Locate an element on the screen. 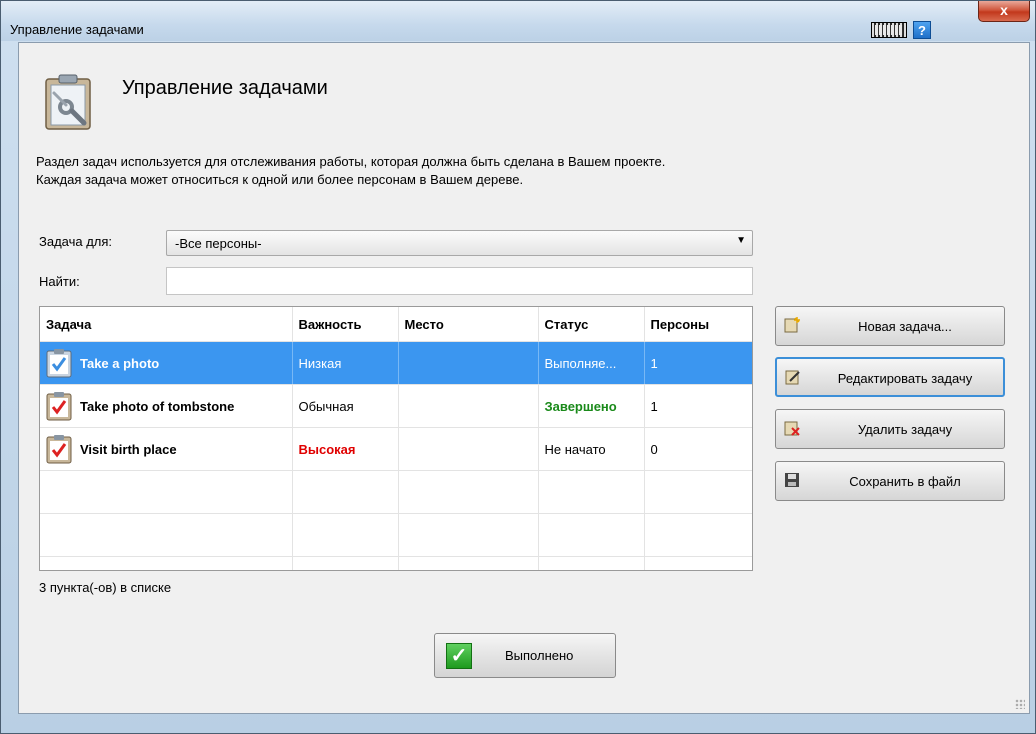 Image resolution: width=1036 pixels, height=734 pixels. task-cell: Take a photo is located at coordinates (166, 363).